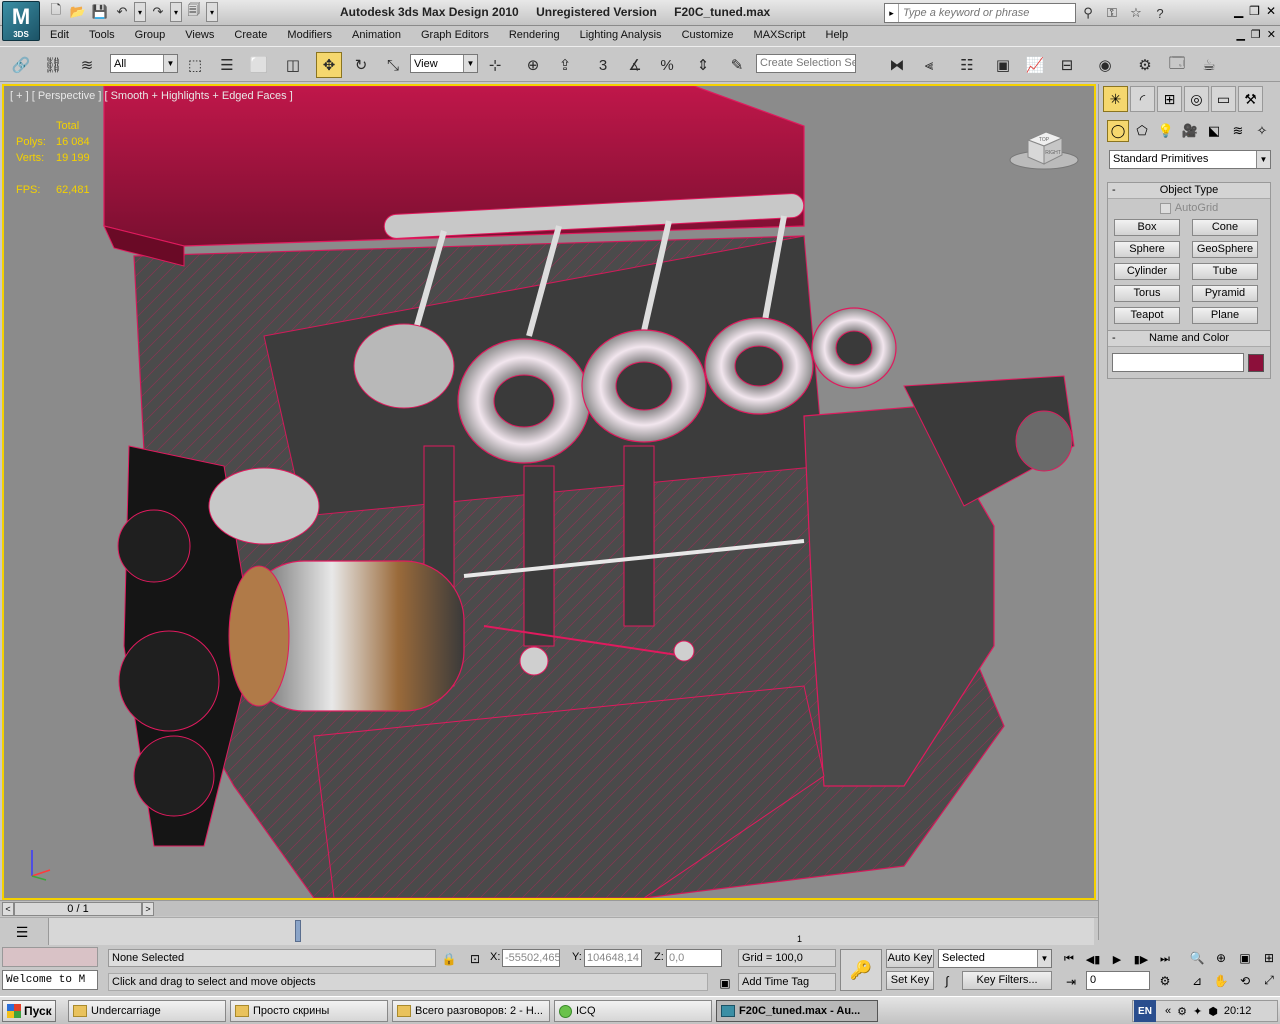  I want to click on crank-pulley, so click(169, 681).